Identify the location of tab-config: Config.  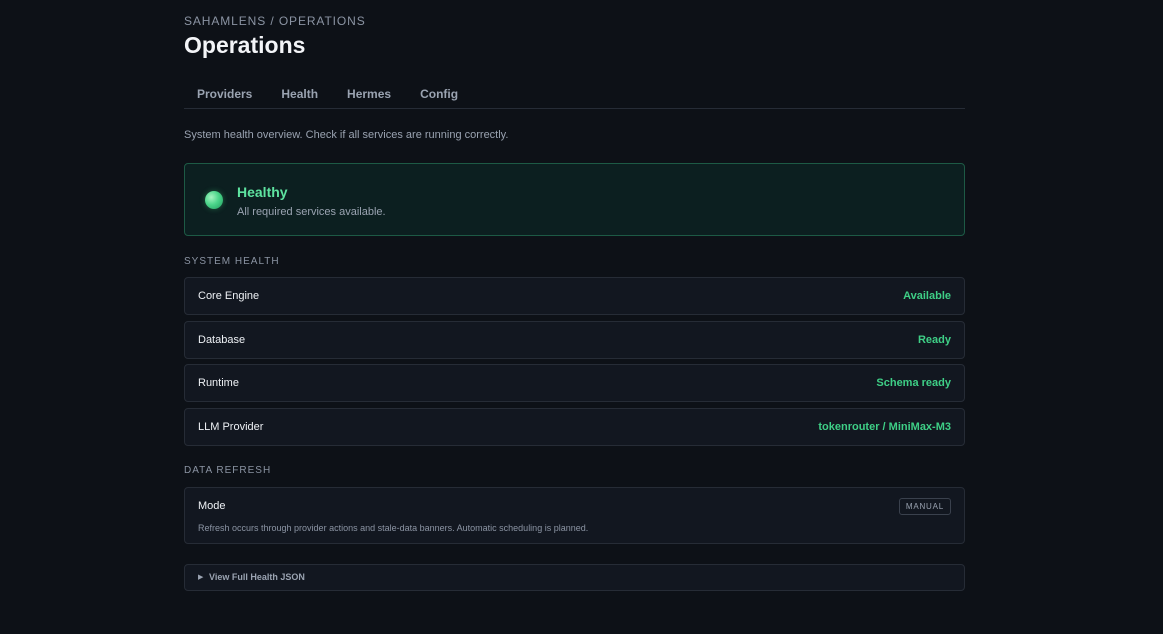
(439, 94).